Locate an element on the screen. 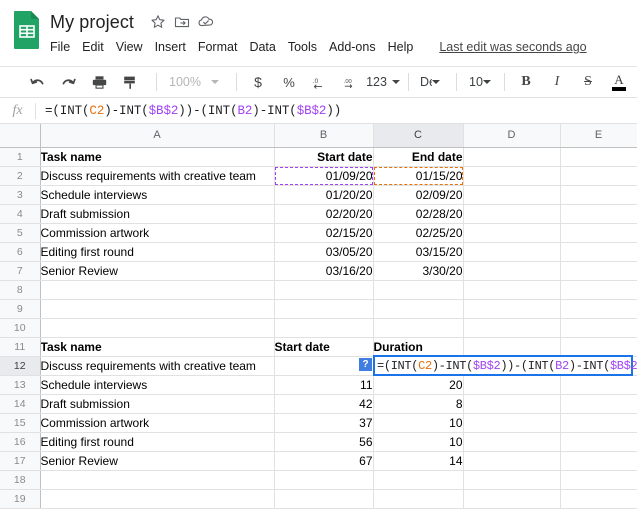 The width and height of the screenshot is (637, 517). cell-C18 is located at coordinates (418, 480).